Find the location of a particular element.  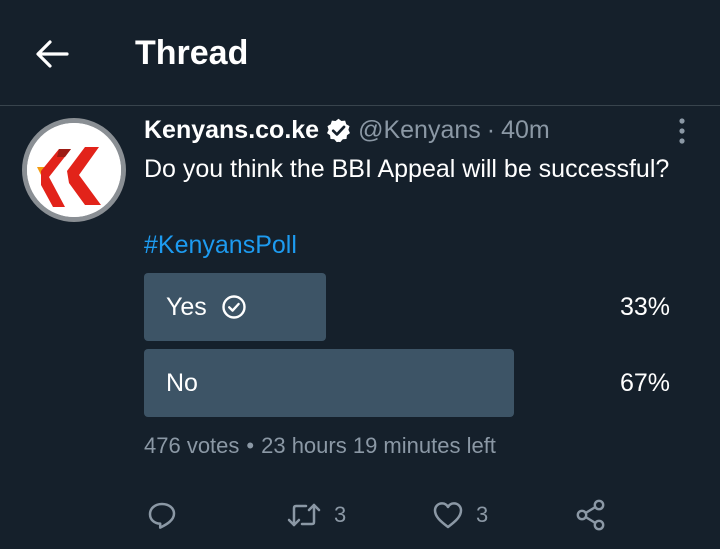

poll-label-no: No is located at coordinates (182, 383).